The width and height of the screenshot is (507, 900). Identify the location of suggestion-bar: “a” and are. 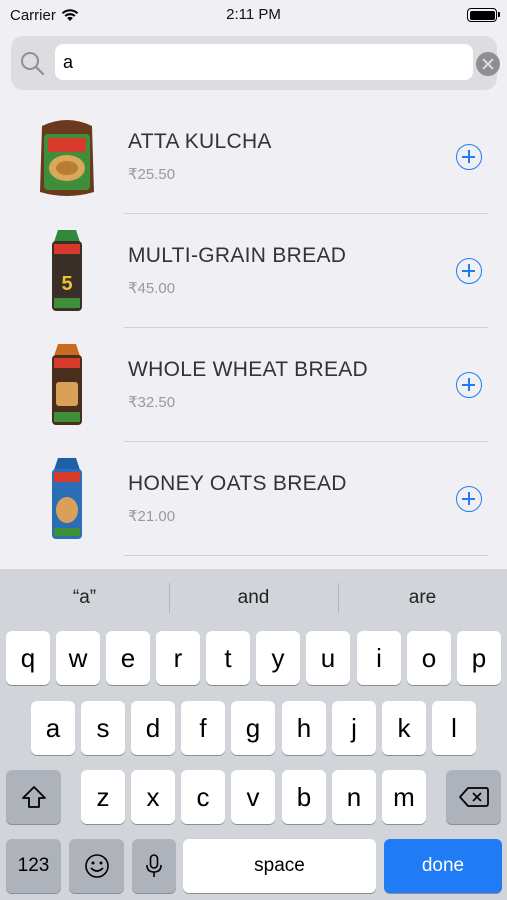
(253, 598).